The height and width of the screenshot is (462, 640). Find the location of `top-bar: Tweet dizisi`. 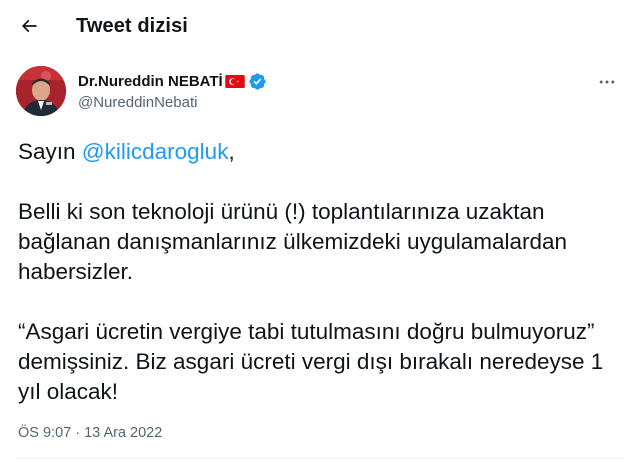

top-bar: Tweet dizisi is located at coordinates (320, 27).